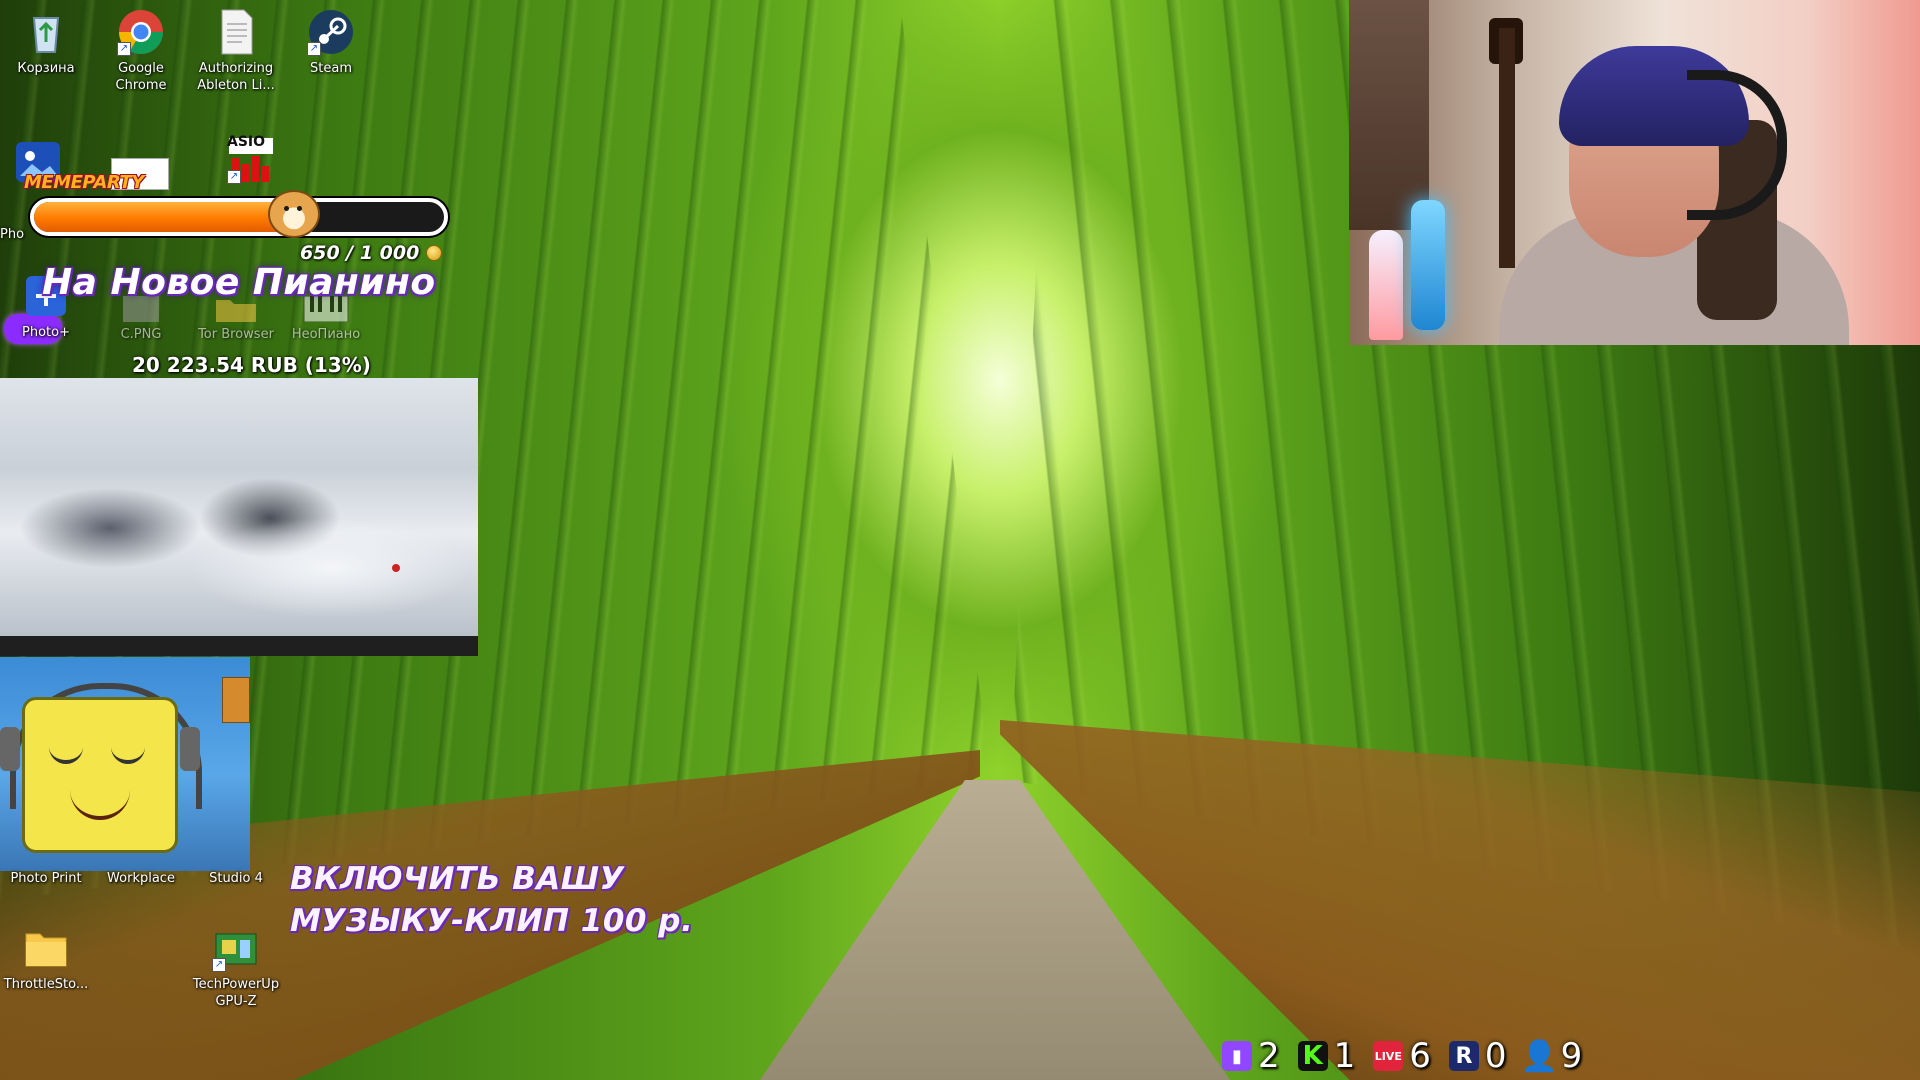  What do you see at coordinates (1420, 1056) in the screenshot?
I see `counter-value: 6` at bounding box center [1420, 1056].